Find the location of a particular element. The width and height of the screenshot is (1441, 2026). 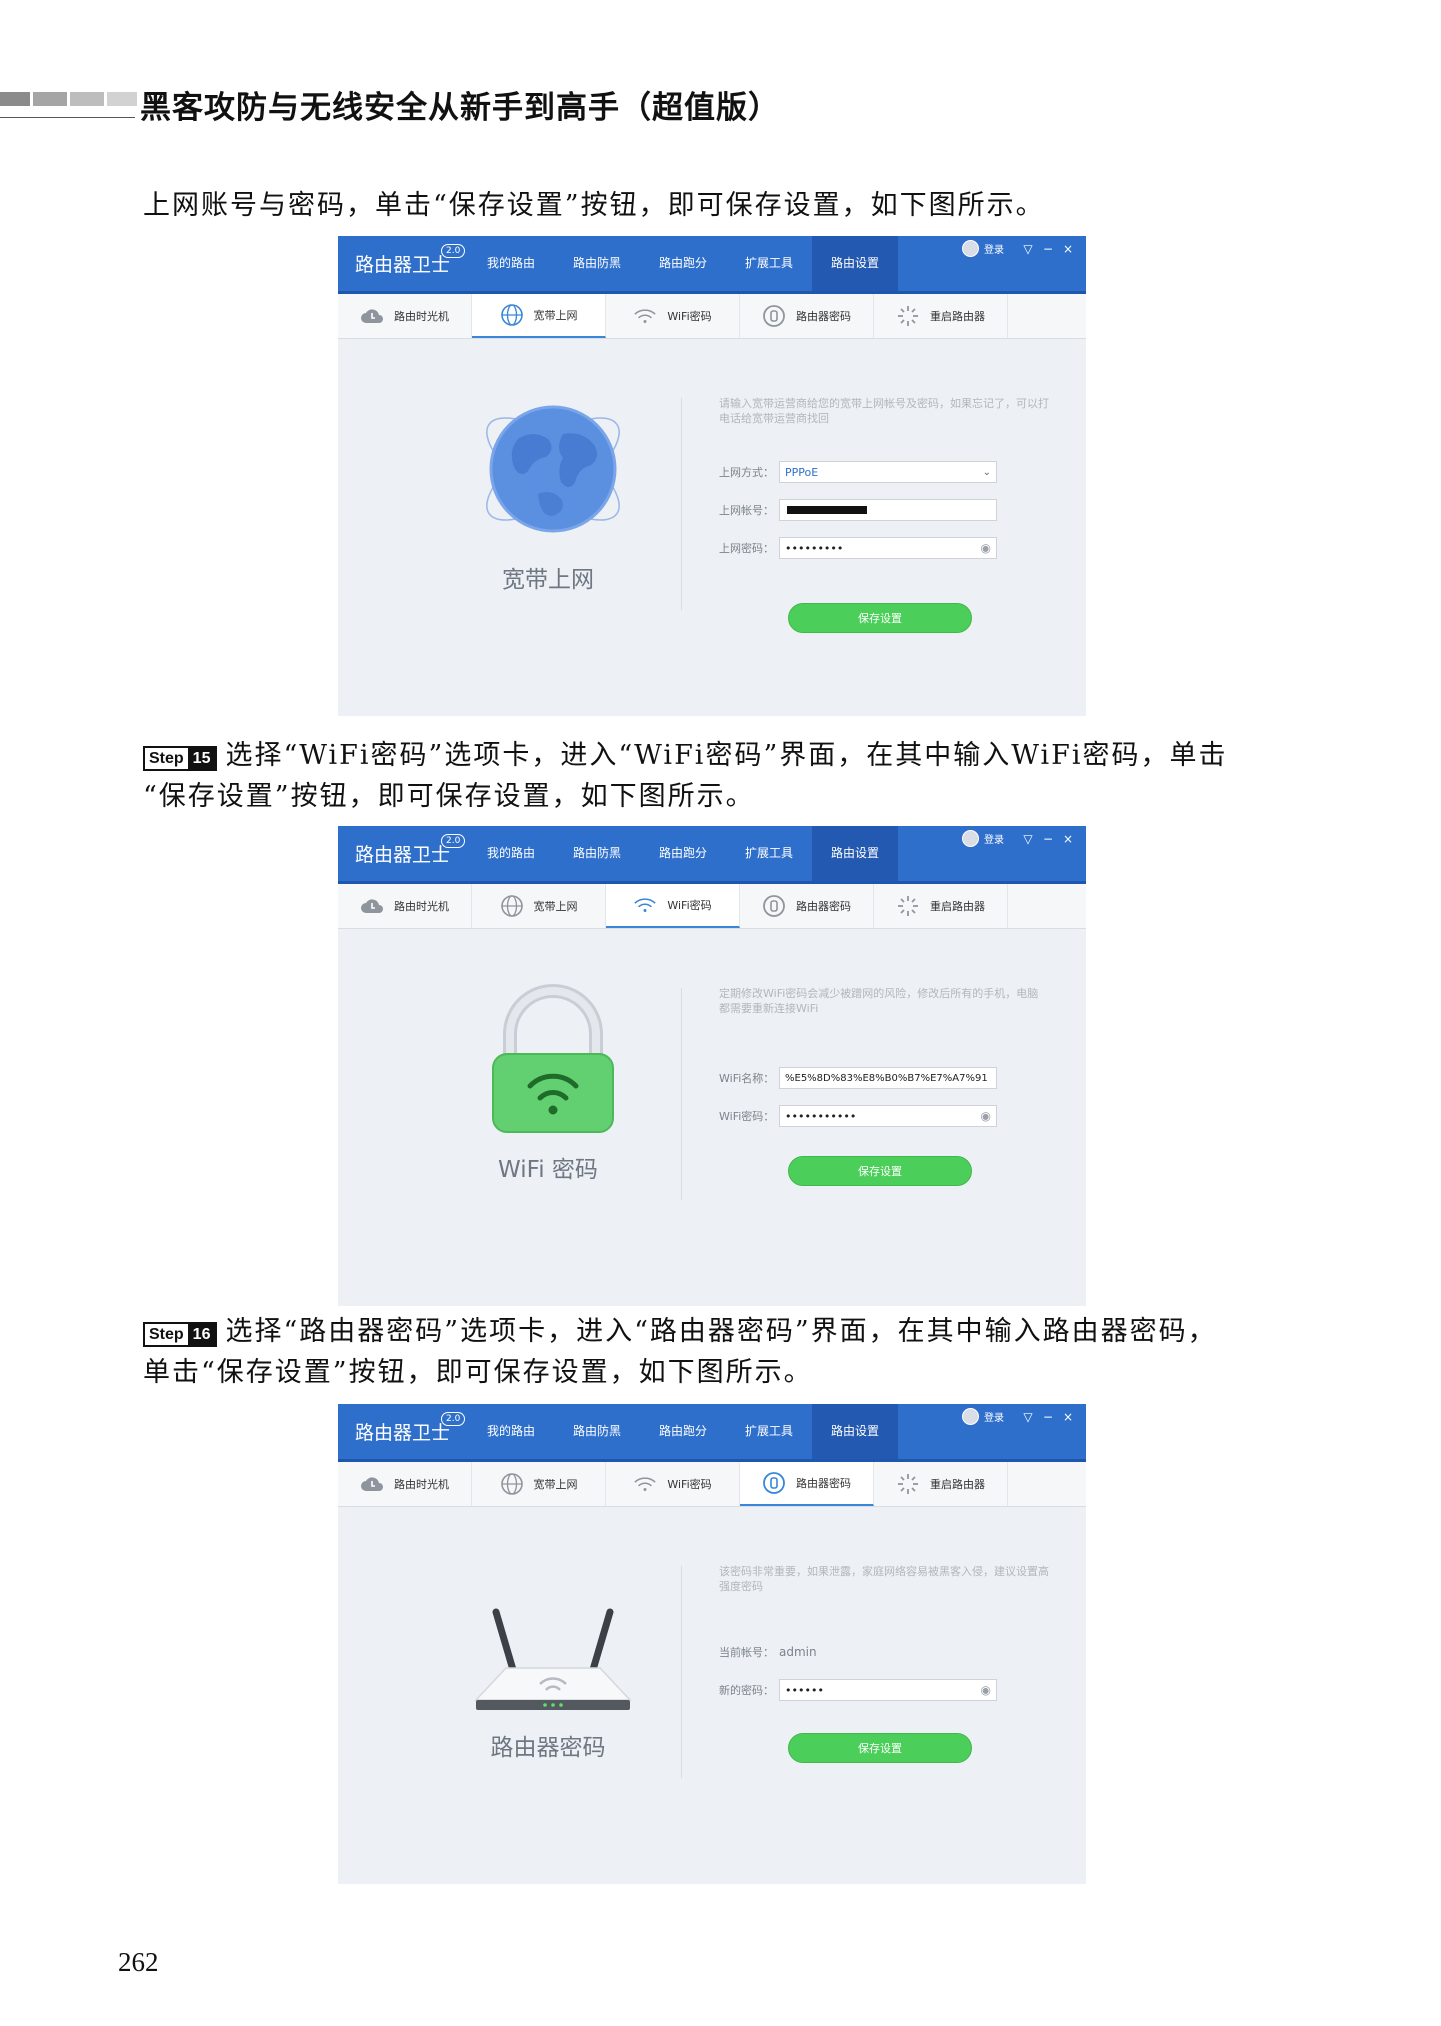

paragraph-1: 上网账号与密码，单击“保存设置”按钮，即可保存设置，如下图所示。 is located at coordinates (718, 205).